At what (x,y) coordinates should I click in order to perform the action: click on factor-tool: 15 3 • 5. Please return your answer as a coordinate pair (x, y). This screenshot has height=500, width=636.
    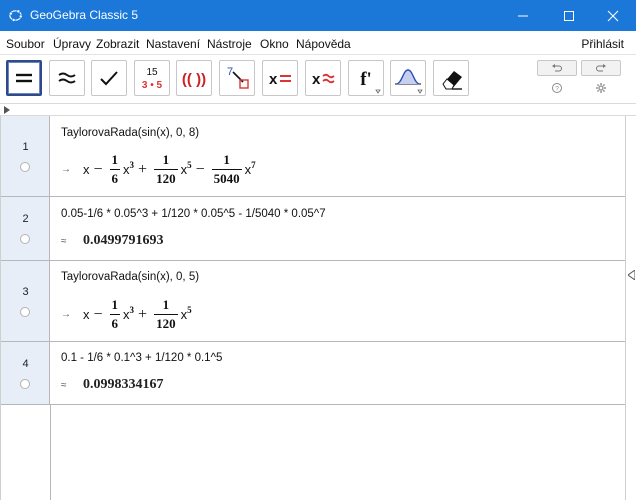
    Looking at the image, I should click on (152, 78).